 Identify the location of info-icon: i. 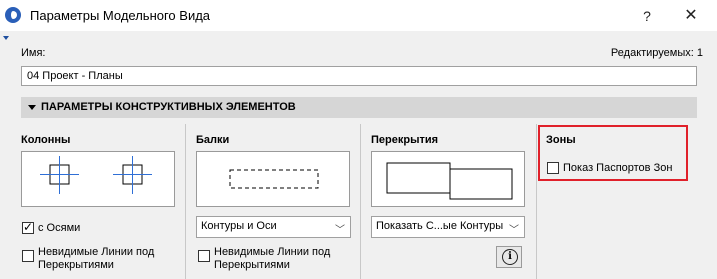
(510, 257).